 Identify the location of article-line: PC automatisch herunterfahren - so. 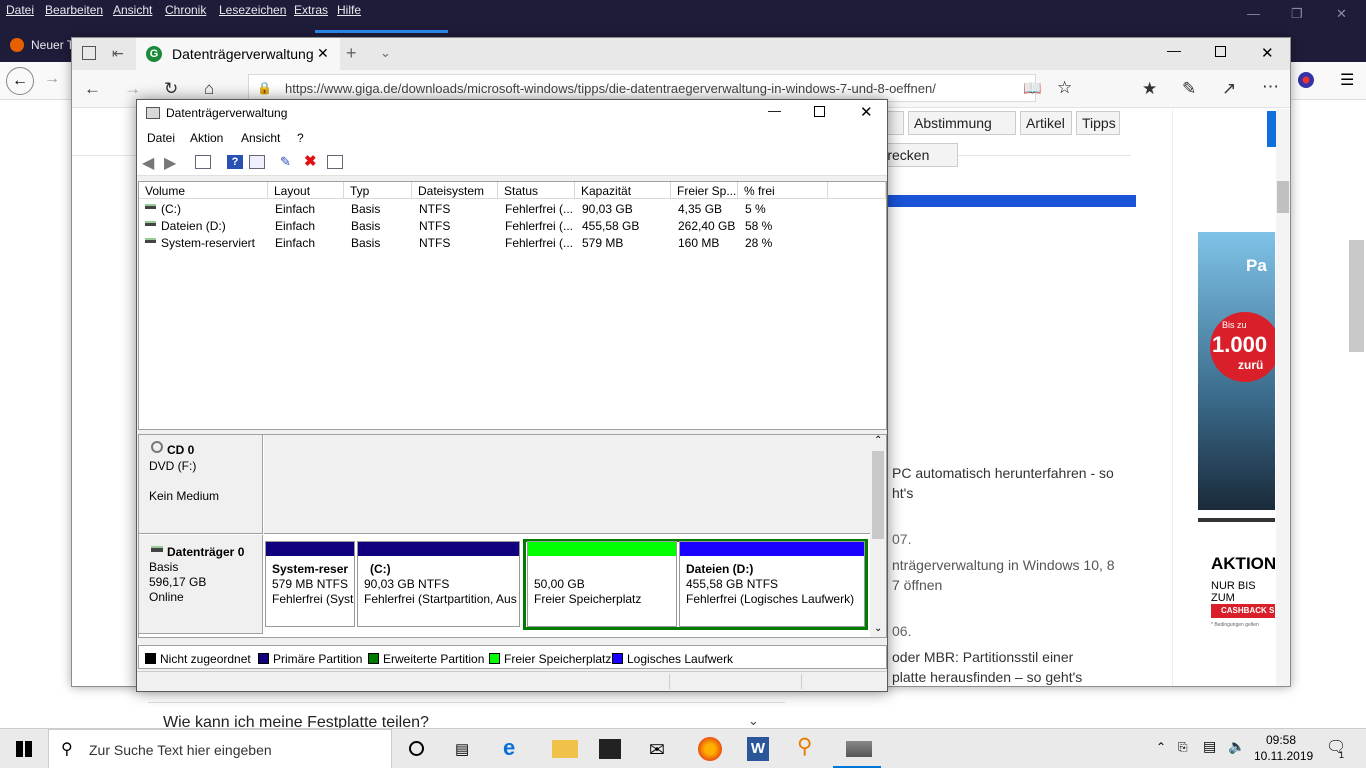
(1003, 473).